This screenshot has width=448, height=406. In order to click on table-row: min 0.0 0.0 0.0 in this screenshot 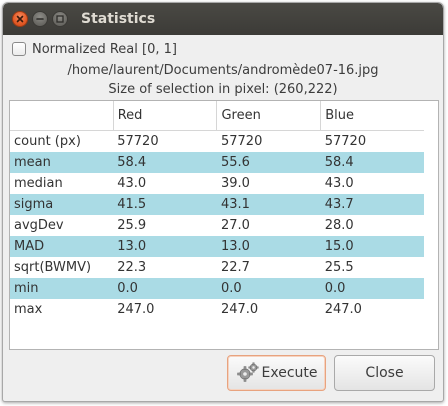, I will do `click(217, 288)`.